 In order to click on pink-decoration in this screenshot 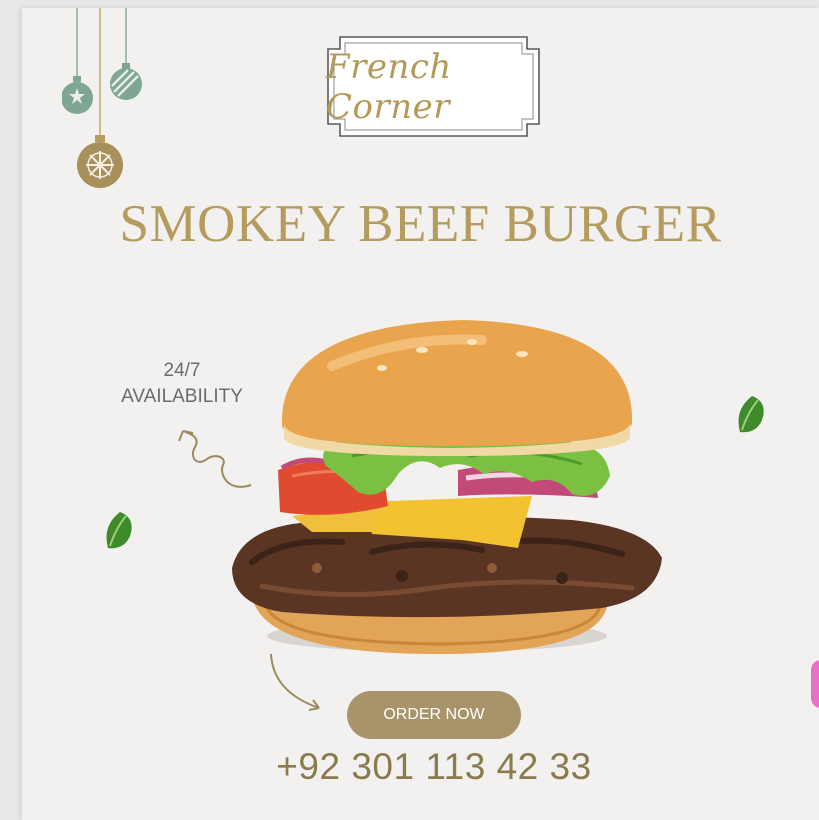, I will do `click(815, 684)`.